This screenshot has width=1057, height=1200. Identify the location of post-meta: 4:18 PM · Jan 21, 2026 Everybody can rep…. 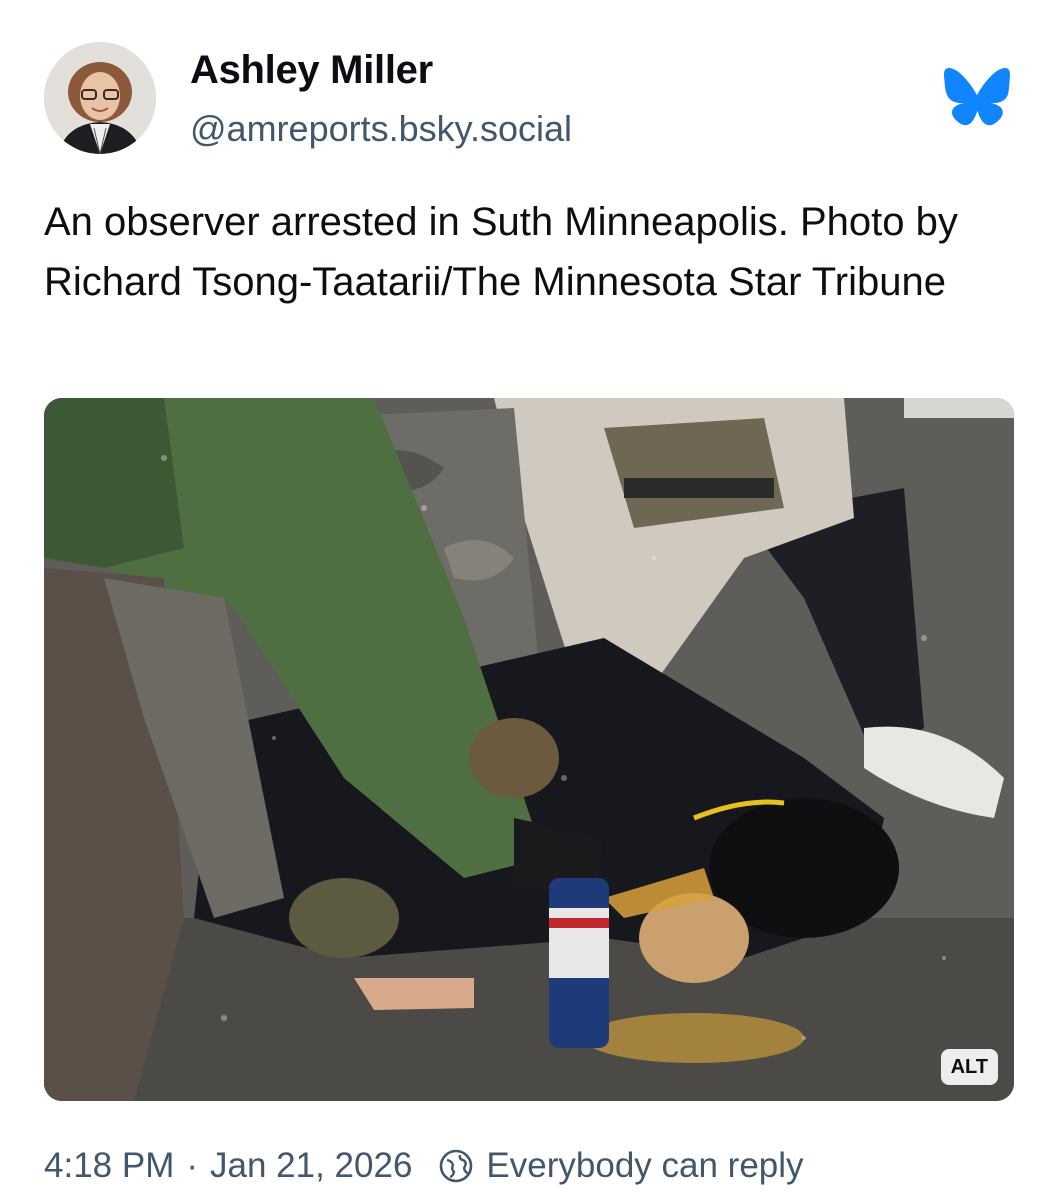
(424, 1166).